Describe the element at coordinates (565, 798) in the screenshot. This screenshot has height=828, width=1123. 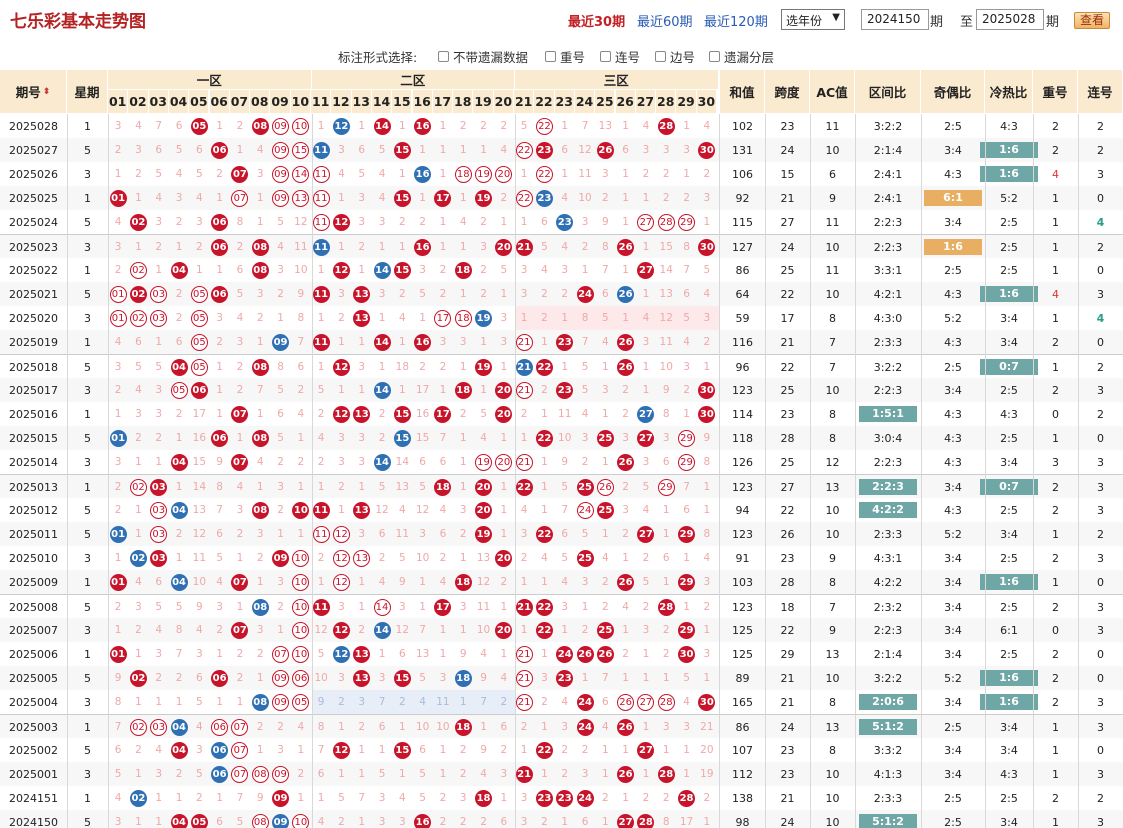
I see `red-ball: 23` at that location.